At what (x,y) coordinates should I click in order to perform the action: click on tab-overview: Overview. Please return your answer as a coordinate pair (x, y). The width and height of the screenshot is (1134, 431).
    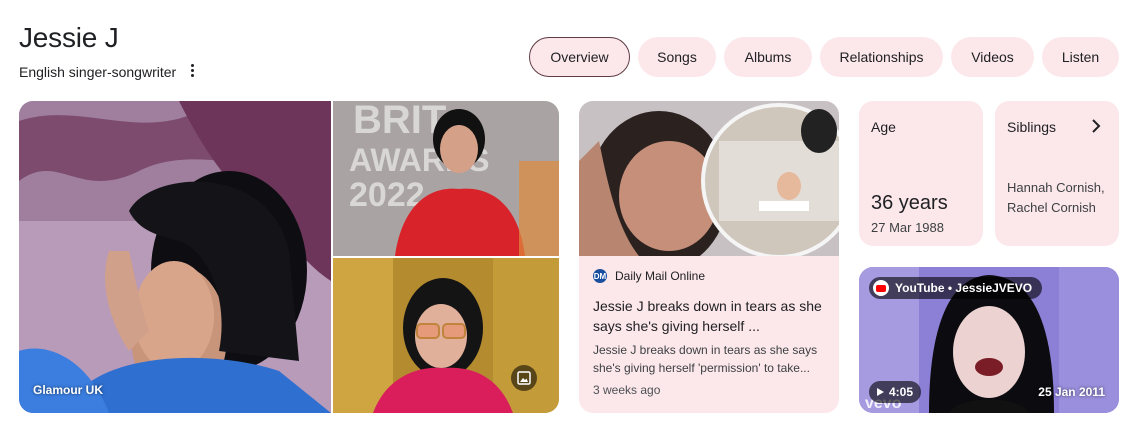
    Looking at the image, I should click on (579, 57).